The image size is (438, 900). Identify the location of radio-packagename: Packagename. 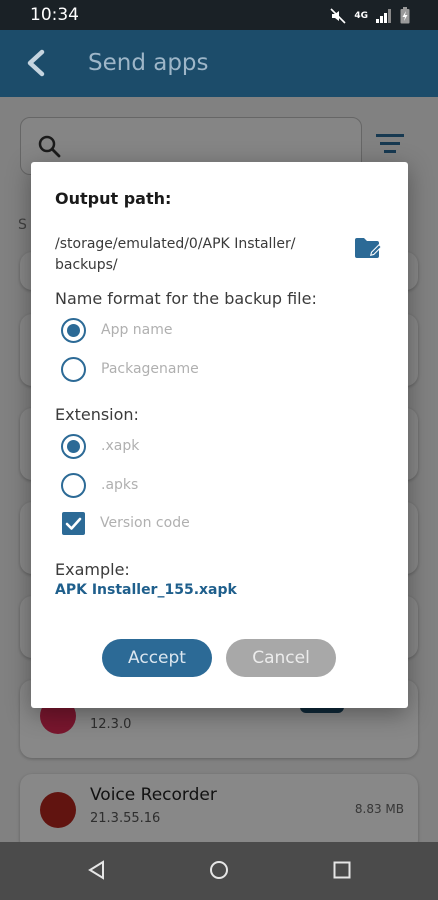
(130, 369).